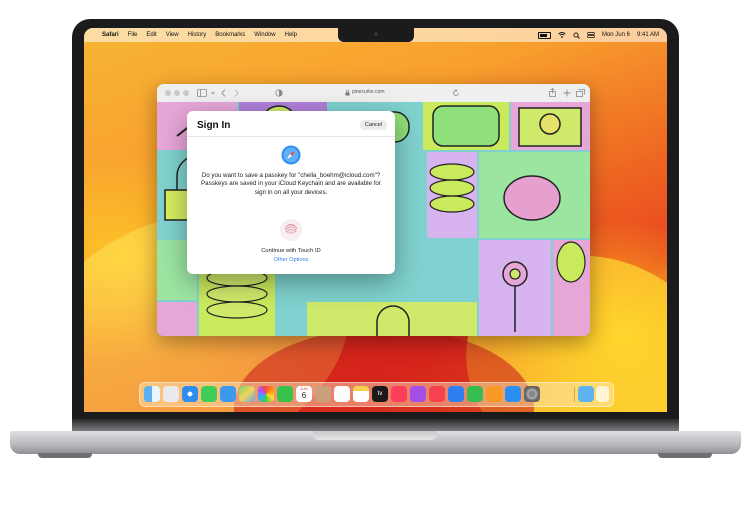 This screenshot has width=750, height=508. Describe the element at coordinates (152, 394) in the screenshot. I see `finder-icon` at that location.